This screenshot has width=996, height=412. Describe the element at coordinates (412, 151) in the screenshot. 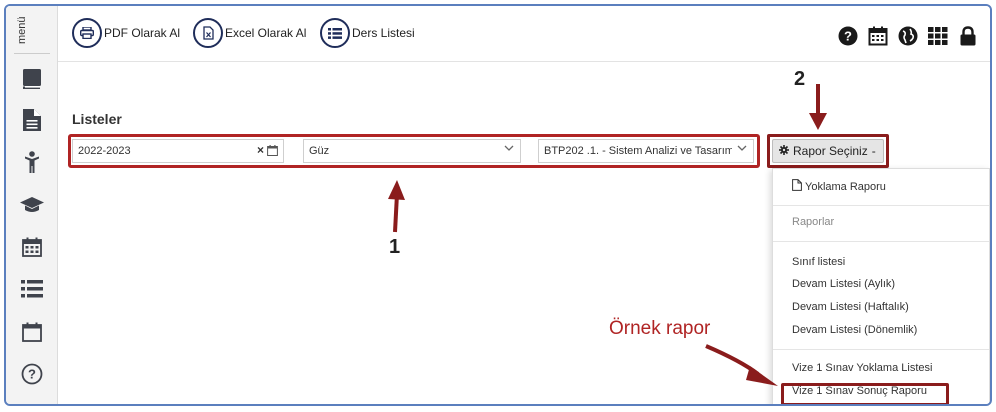

I see `term-select: Güz` at that location.